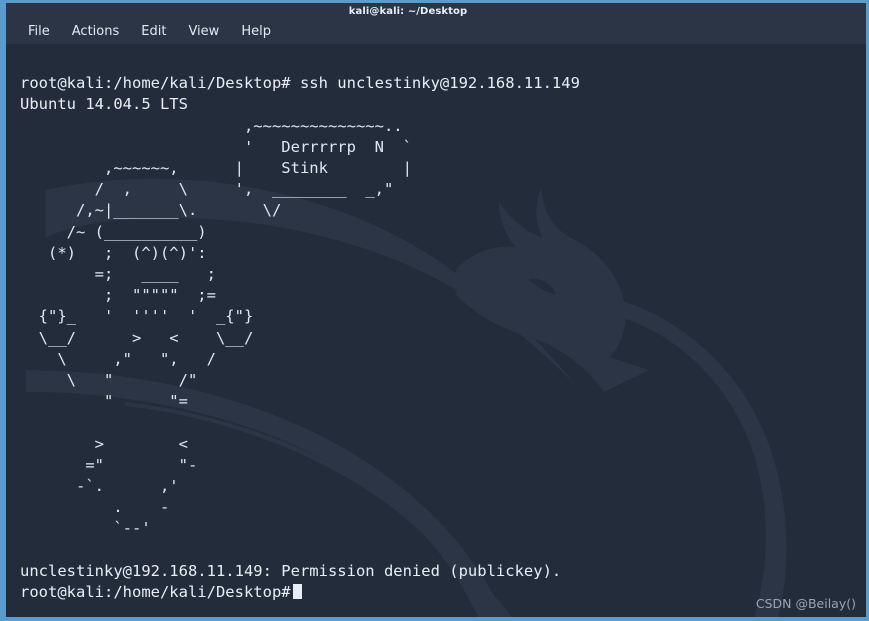 The image size is (869, 621). Describe the element at coordinates (155, 592) in the screenshot. I see `terminal-prompt: root@kali:/home/kali/Desktop#` at that location.